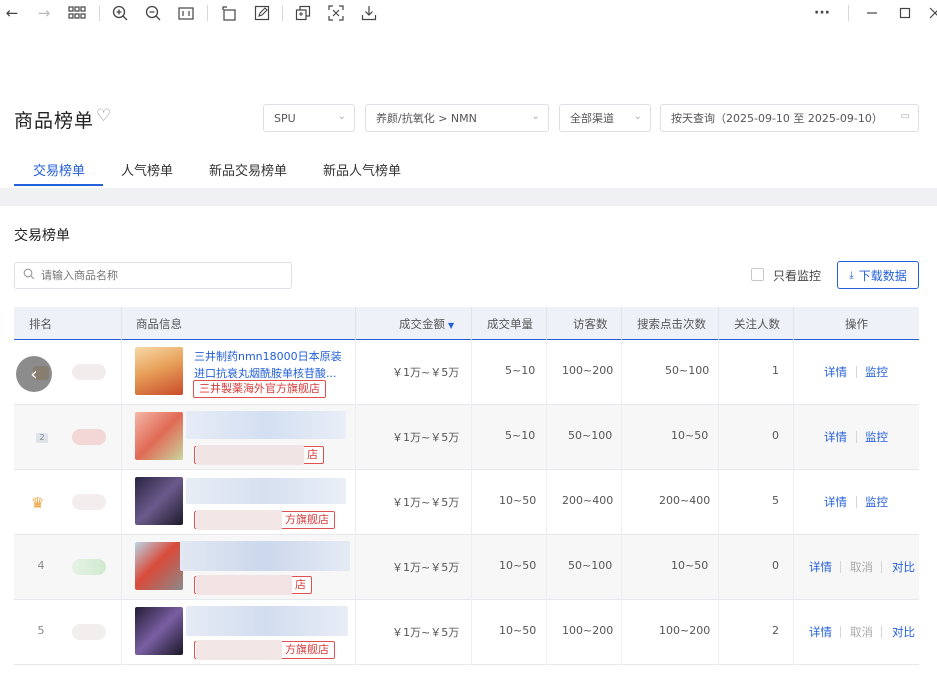 Image resolution: width=937 pixels, height=698 pixels. I want to click on col-visitors: 访客数, so click(590, 324).